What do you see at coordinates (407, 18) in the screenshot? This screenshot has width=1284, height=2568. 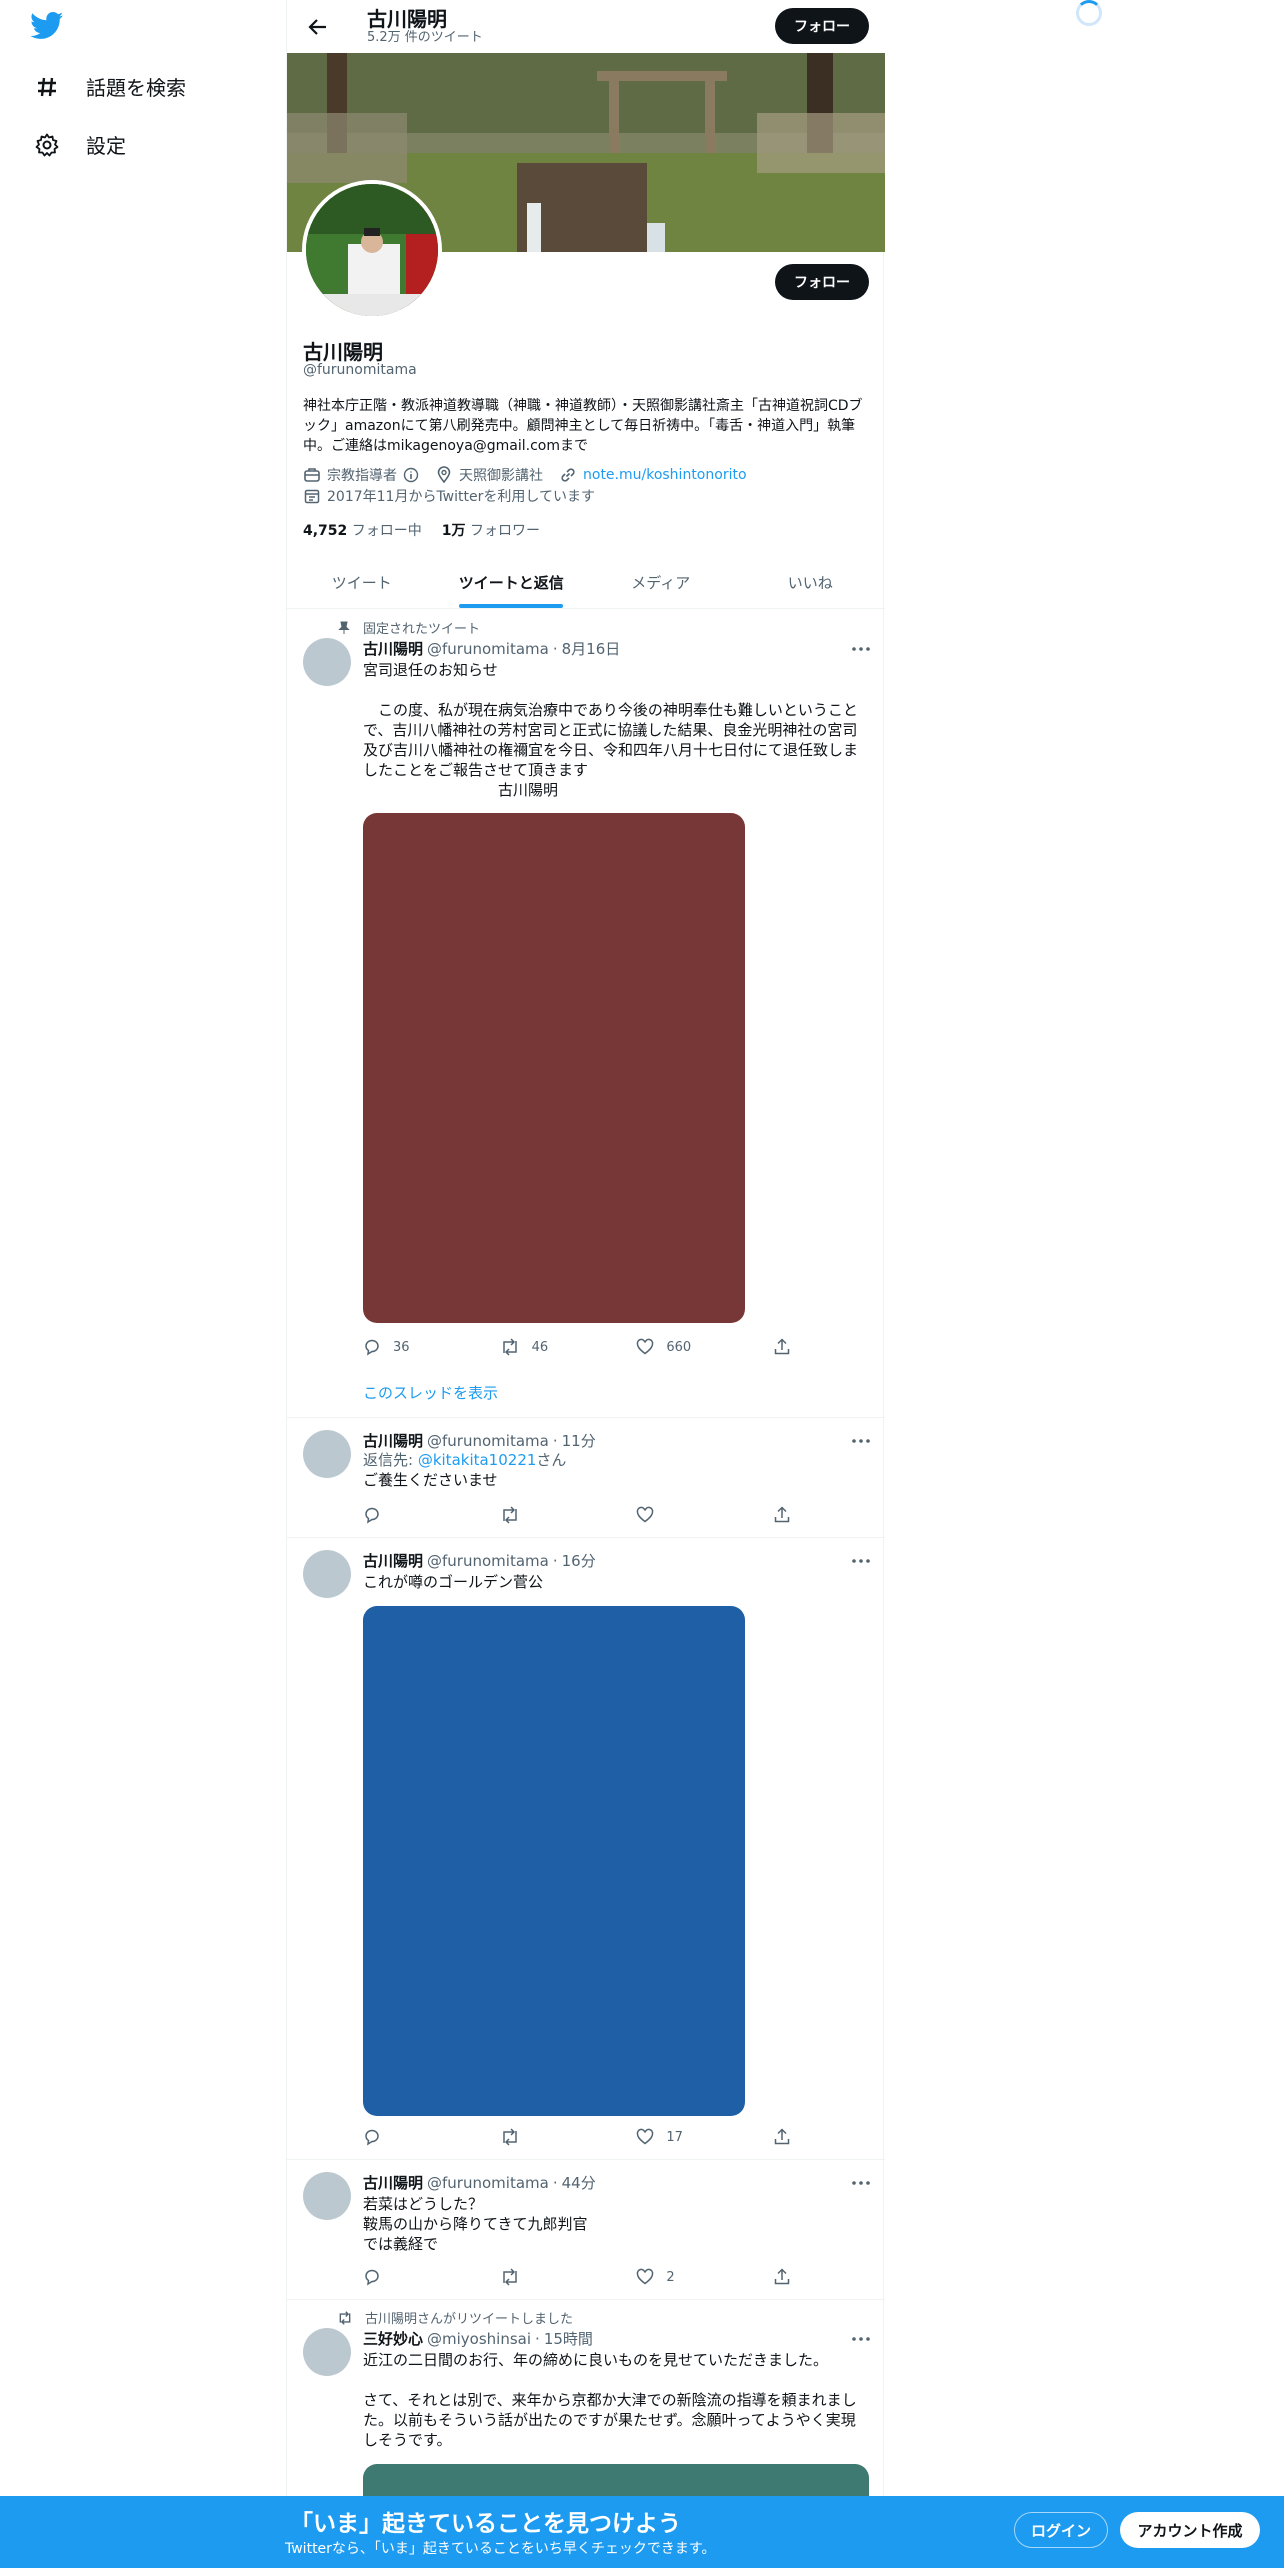 I see `header-name: 古川陽明` at bounding box center [407, 18].